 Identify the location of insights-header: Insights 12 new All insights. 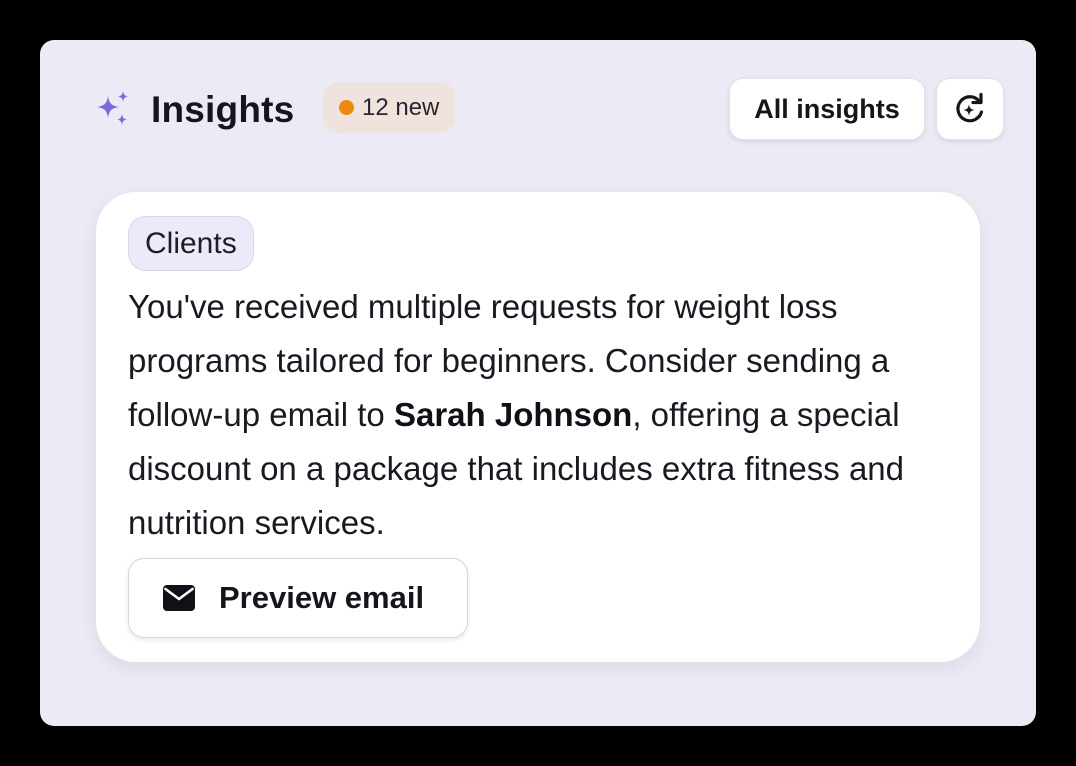
(550, 110).